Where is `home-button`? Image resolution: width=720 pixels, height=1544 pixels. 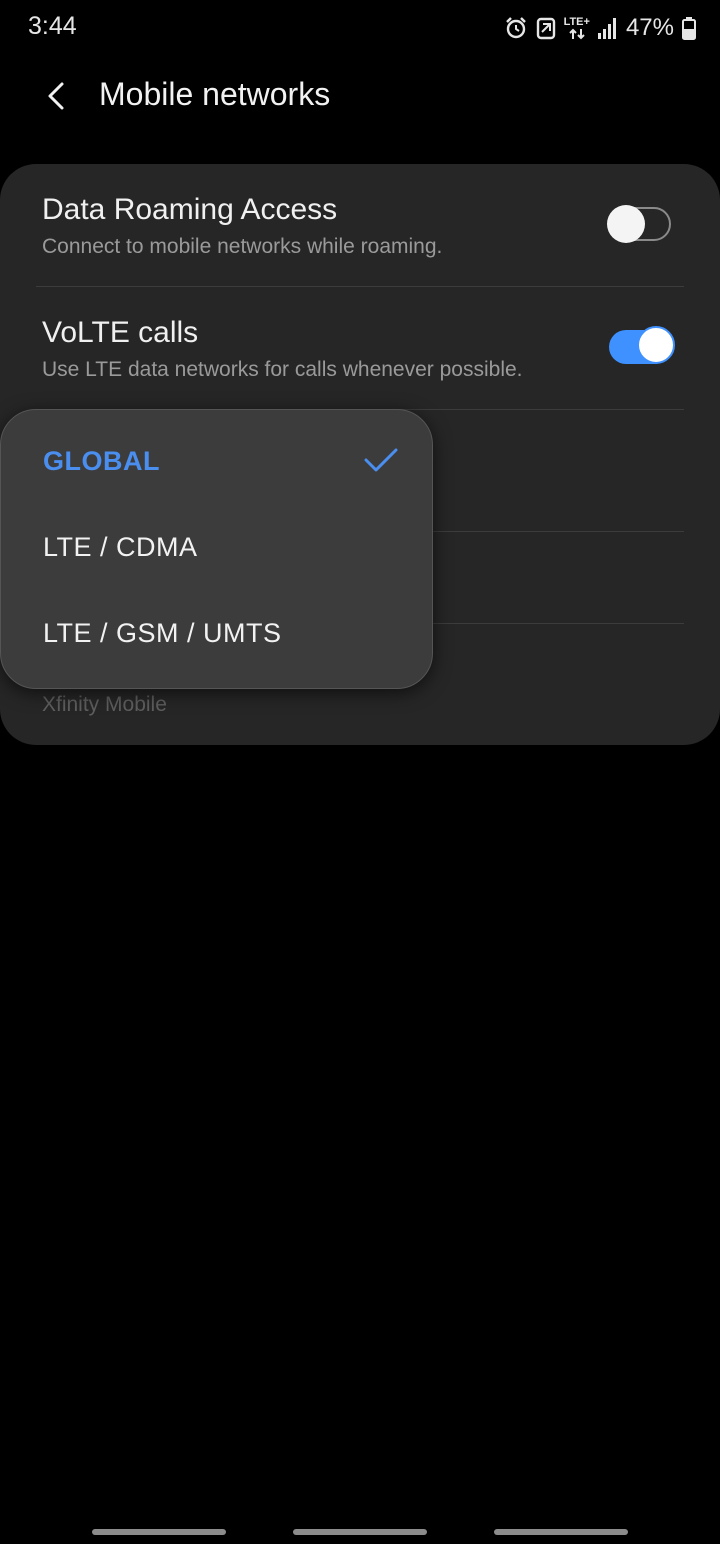 home-button is located at coordinates (360, 1532).